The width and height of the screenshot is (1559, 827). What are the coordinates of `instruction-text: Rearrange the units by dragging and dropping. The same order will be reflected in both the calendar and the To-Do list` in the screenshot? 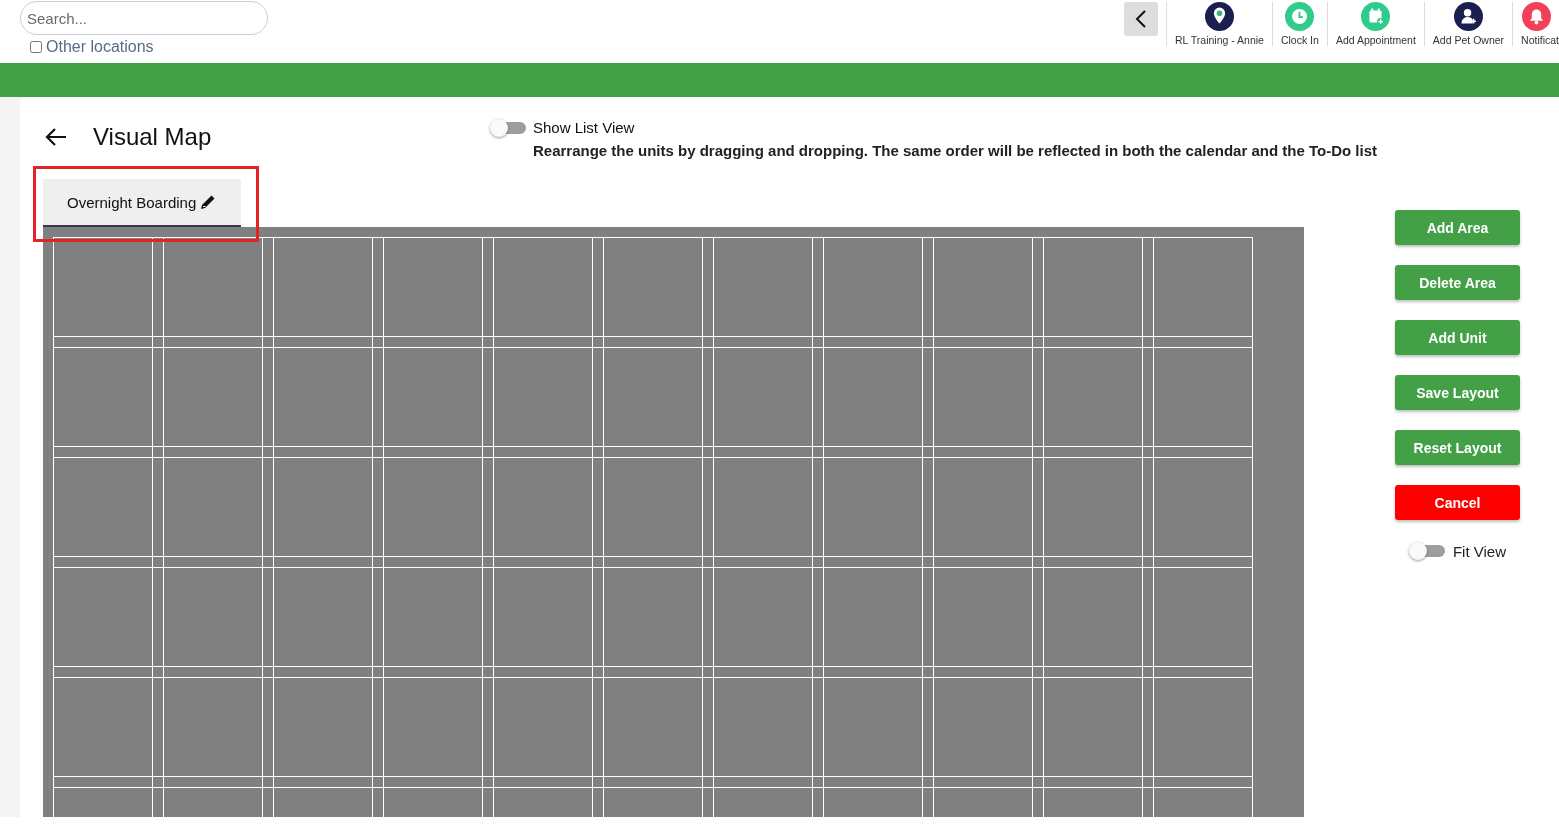 It's located at (955, 150).